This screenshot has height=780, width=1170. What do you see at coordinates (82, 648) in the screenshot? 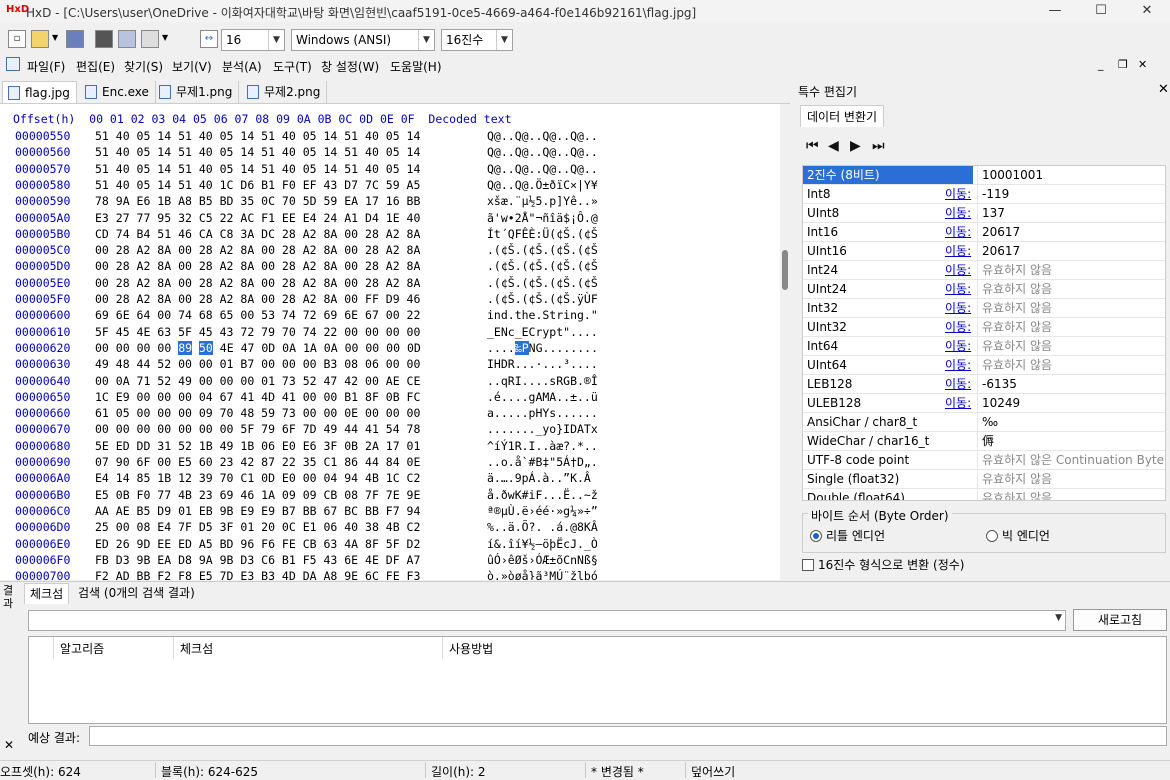
I see `column-algorithm: 알고리즘` at bounding box center [82, 648].